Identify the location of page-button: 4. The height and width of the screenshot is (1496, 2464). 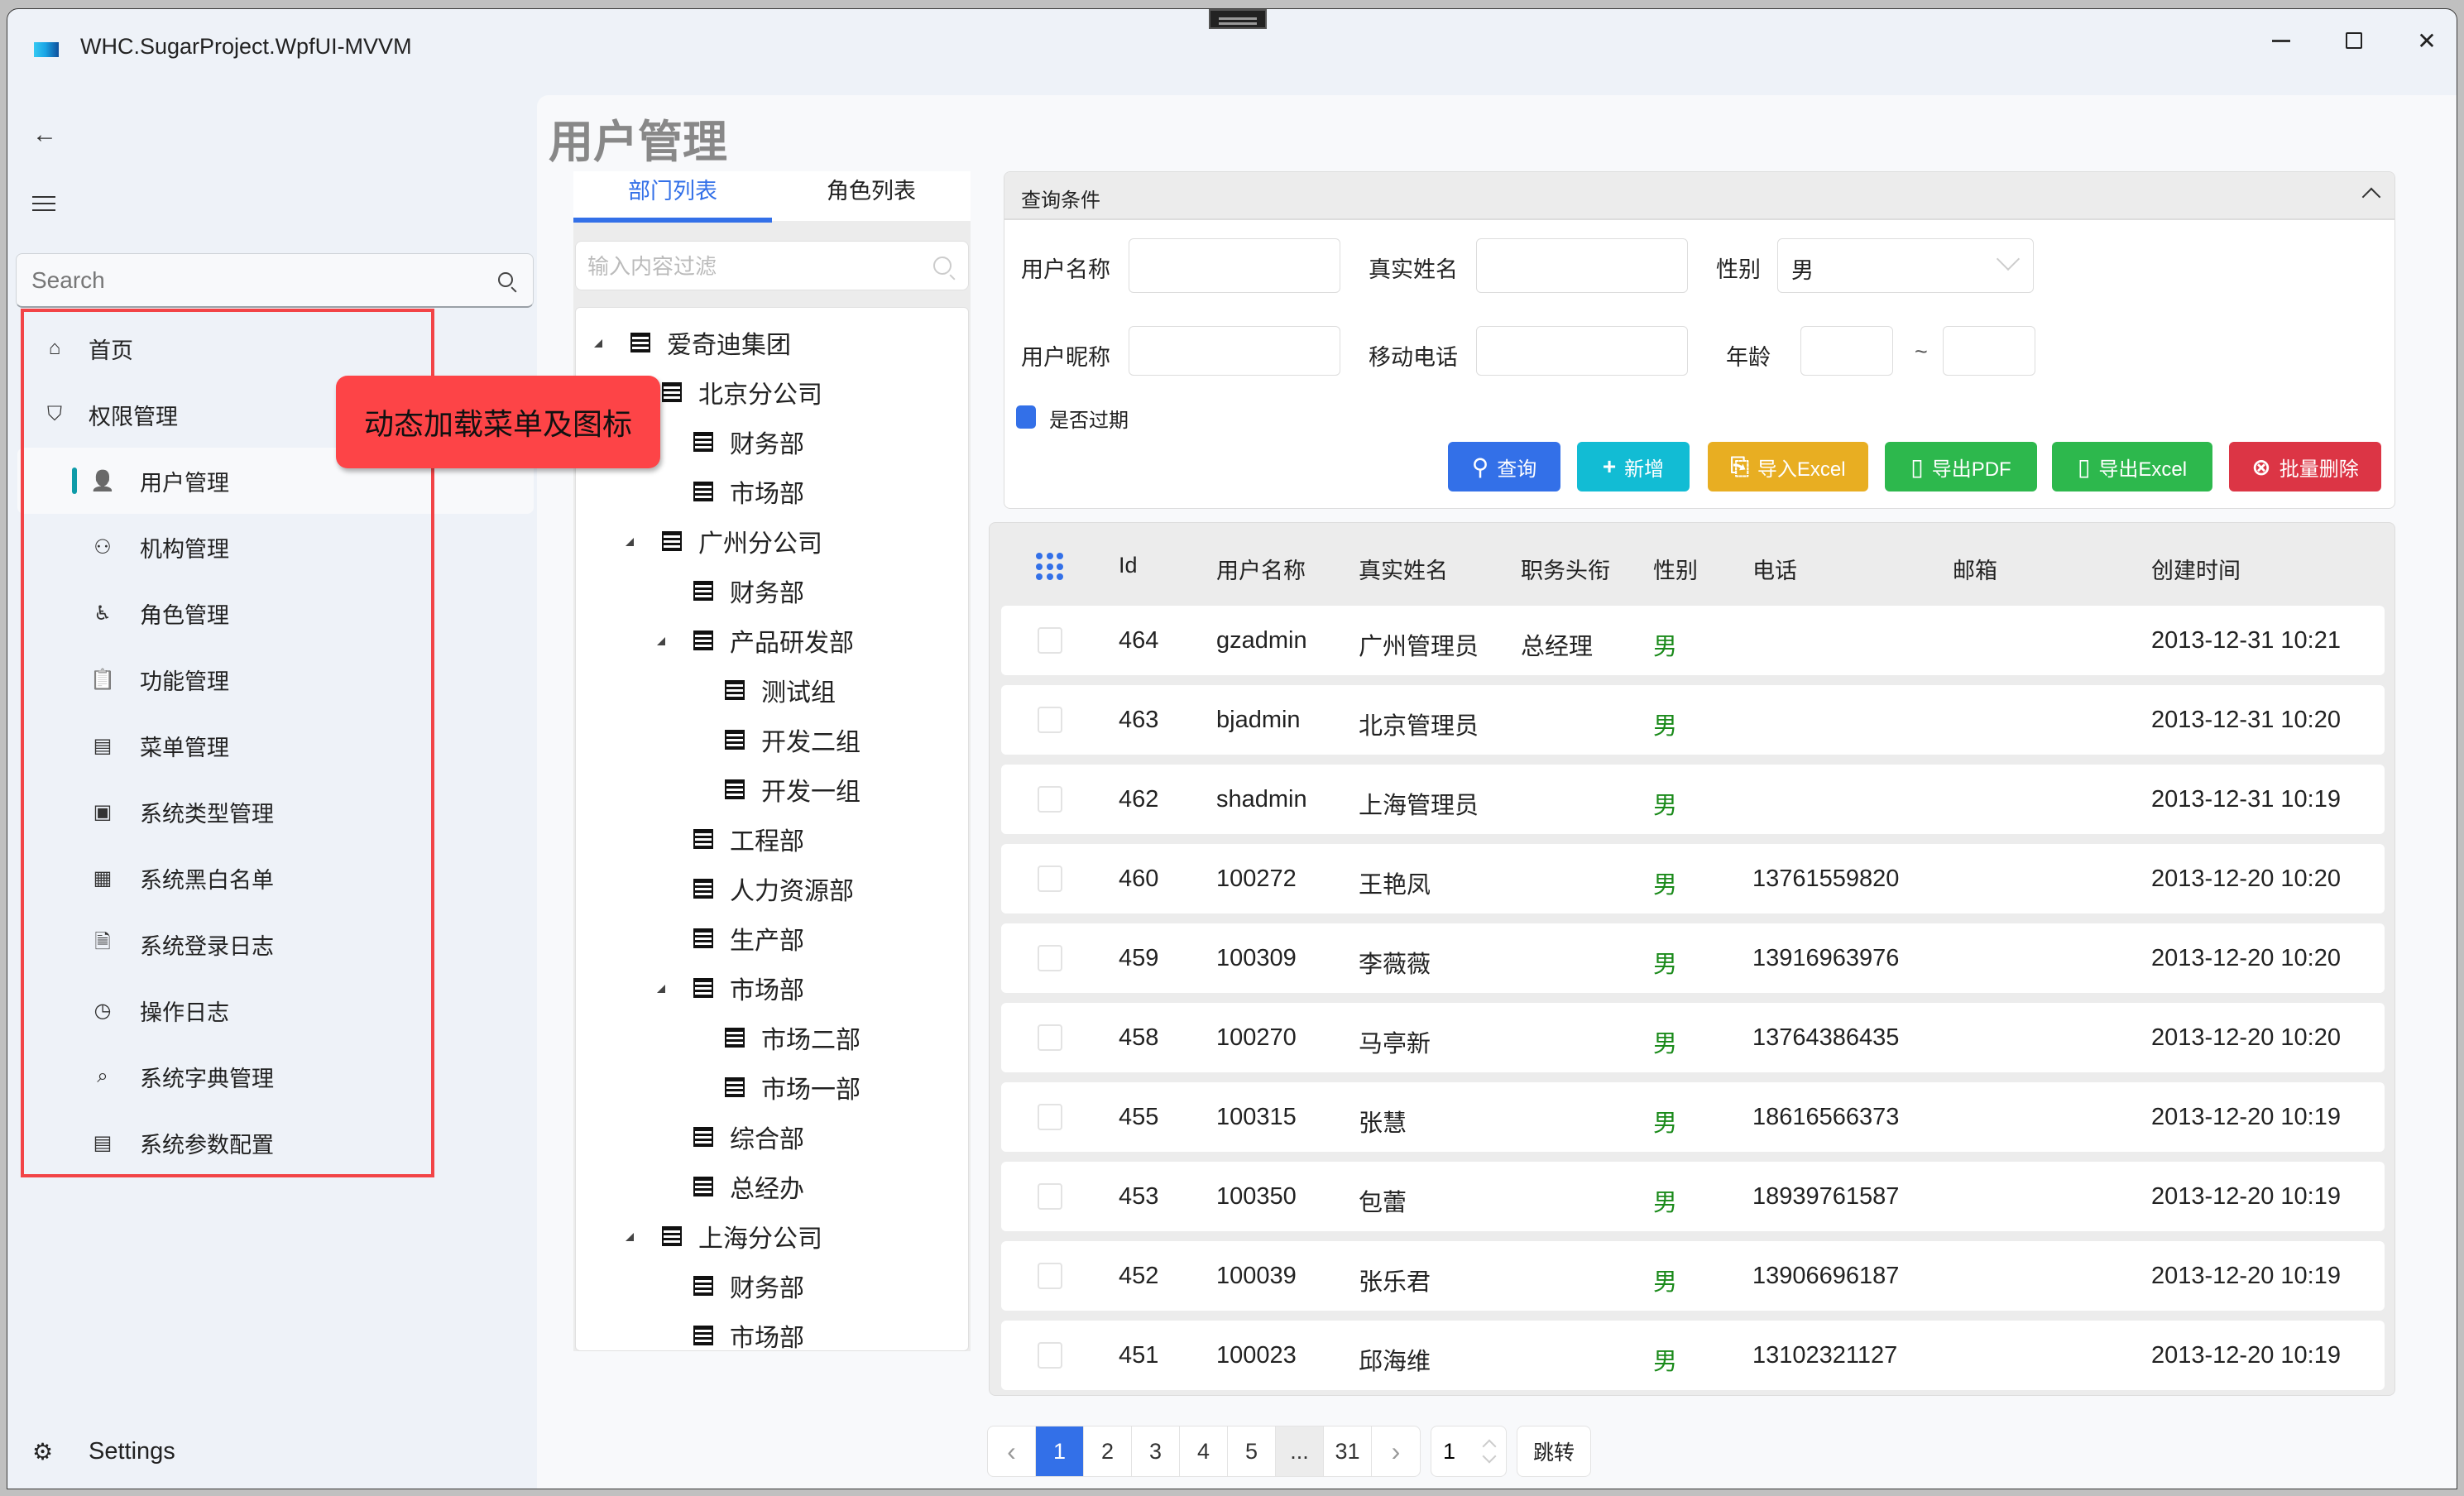
(1204, 1451).